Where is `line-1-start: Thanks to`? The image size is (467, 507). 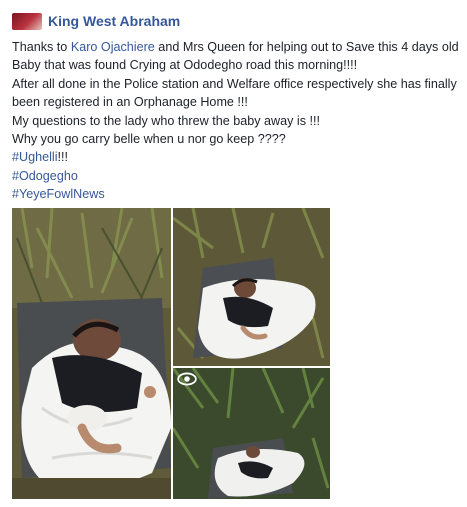
line-1-start: Thanks to is located at coordinates (41, 47).